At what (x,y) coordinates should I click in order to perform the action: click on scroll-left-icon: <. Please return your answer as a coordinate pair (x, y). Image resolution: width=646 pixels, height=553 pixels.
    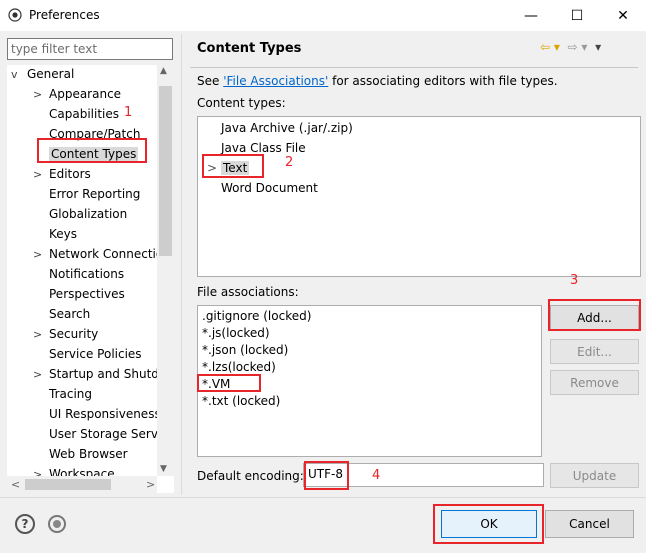
    Looking at the image, I should click on (15, 484).